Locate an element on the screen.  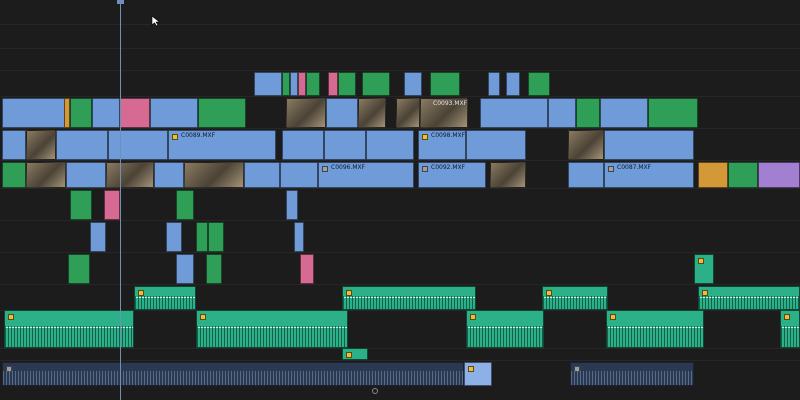
clip-label: C0096.MXF is located at coordinates (348, 167).